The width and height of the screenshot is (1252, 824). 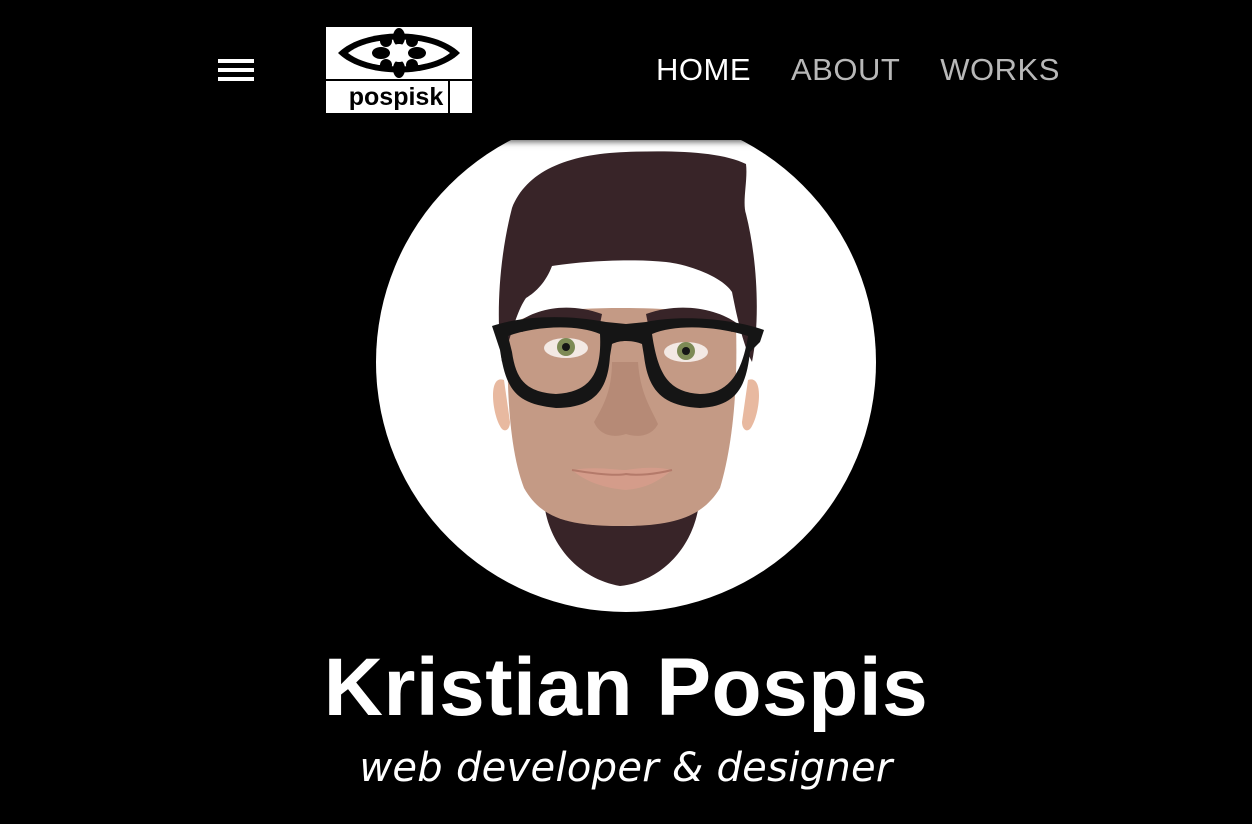 What do you see at coordinates (703, 70) in the screenshot?
I see `nav-home-link: HOME` at bounding box center [703, 70].